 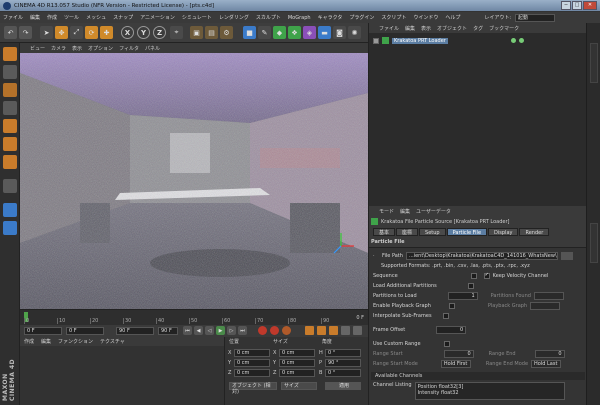 What do you see at coordinates (279, 32) in the screenshot?
I see `subdivide-icon: ◆` at bounding box center [279, 32].